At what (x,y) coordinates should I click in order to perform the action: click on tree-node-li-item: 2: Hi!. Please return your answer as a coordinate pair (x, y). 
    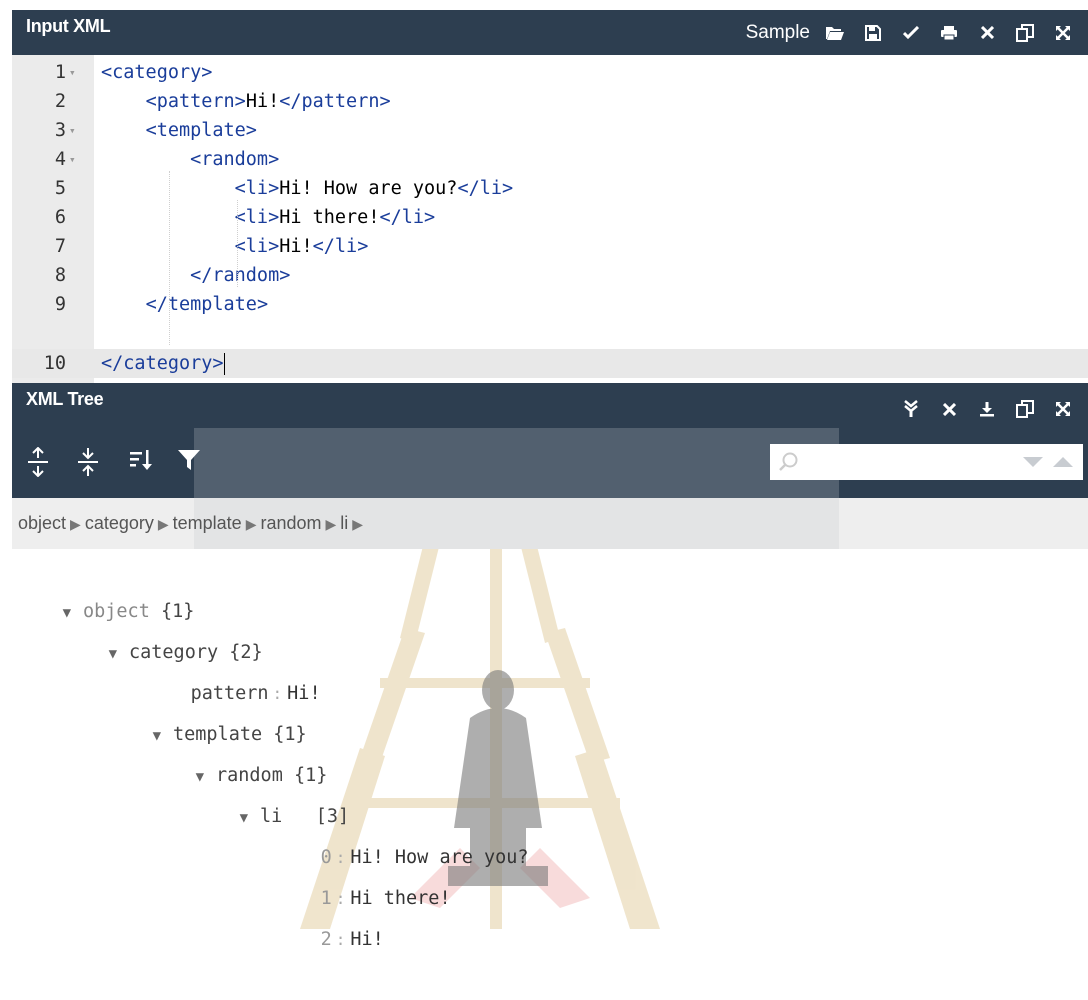
    Looking at the image, I should click on (330, 915).